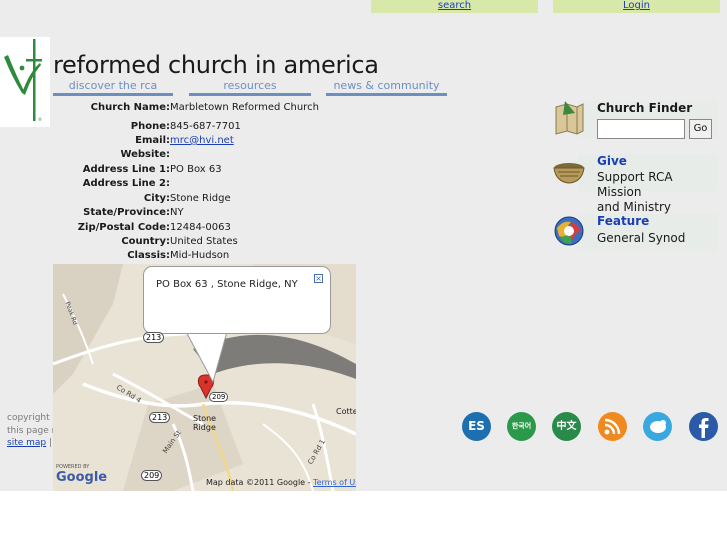 The image size is (727, 545). Describe the element at coordinates (202, 140) in the screenshot. I see `email-link: mrc@hvi.net` at that location.